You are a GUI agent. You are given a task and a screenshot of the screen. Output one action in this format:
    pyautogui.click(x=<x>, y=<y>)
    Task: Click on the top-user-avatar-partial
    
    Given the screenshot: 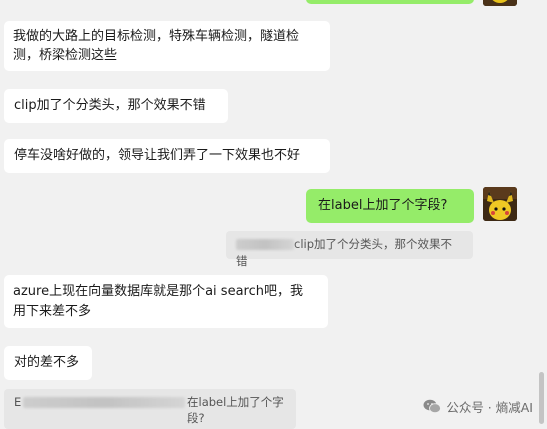 What is the action you would take?
    pyautogui.click(x=500, y=3)
    